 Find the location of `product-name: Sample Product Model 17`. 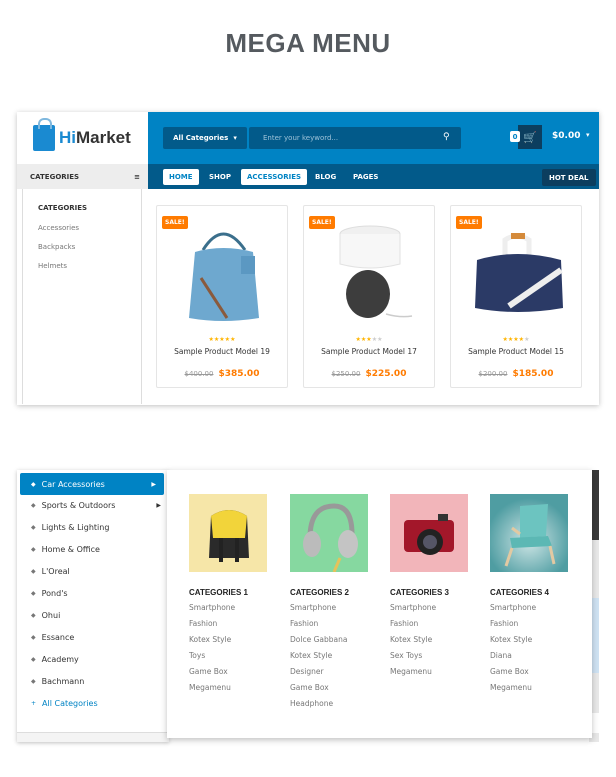

product-name: Sample Product Model 17 is located at coordinates (369, 351).